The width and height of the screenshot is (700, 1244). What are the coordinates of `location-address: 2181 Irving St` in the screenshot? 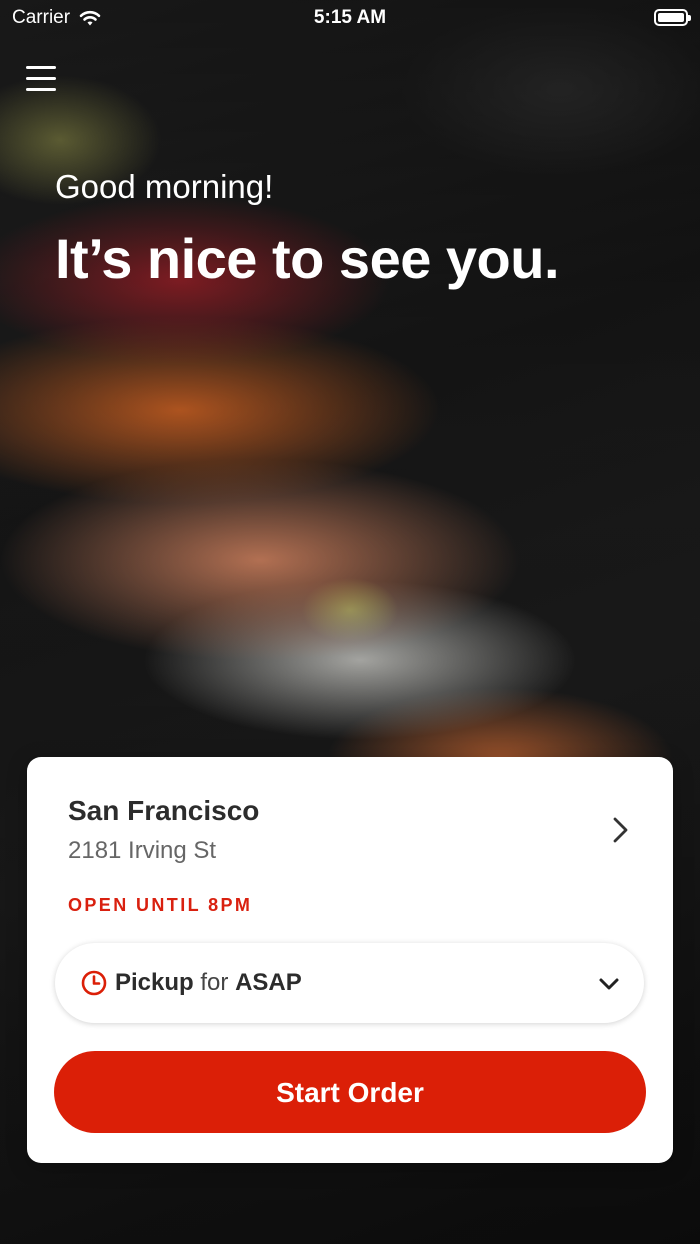 It's located at (142, 850).